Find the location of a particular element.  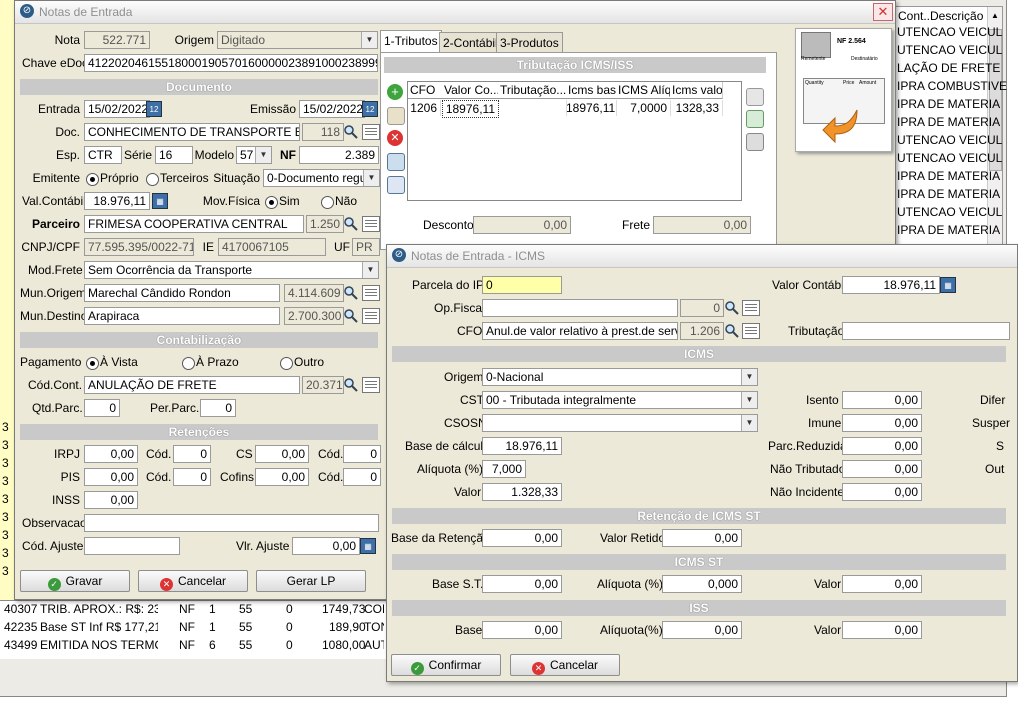

cell-tributacao is located at coordinates (532, 108).